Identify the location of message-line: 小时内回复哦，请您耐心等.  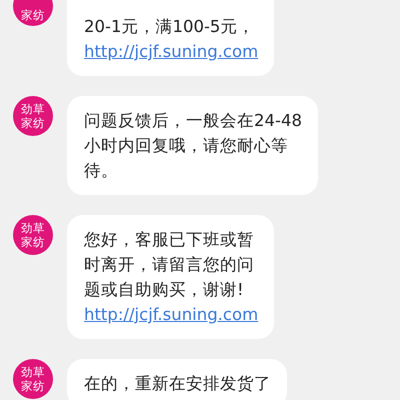
(186, 146).